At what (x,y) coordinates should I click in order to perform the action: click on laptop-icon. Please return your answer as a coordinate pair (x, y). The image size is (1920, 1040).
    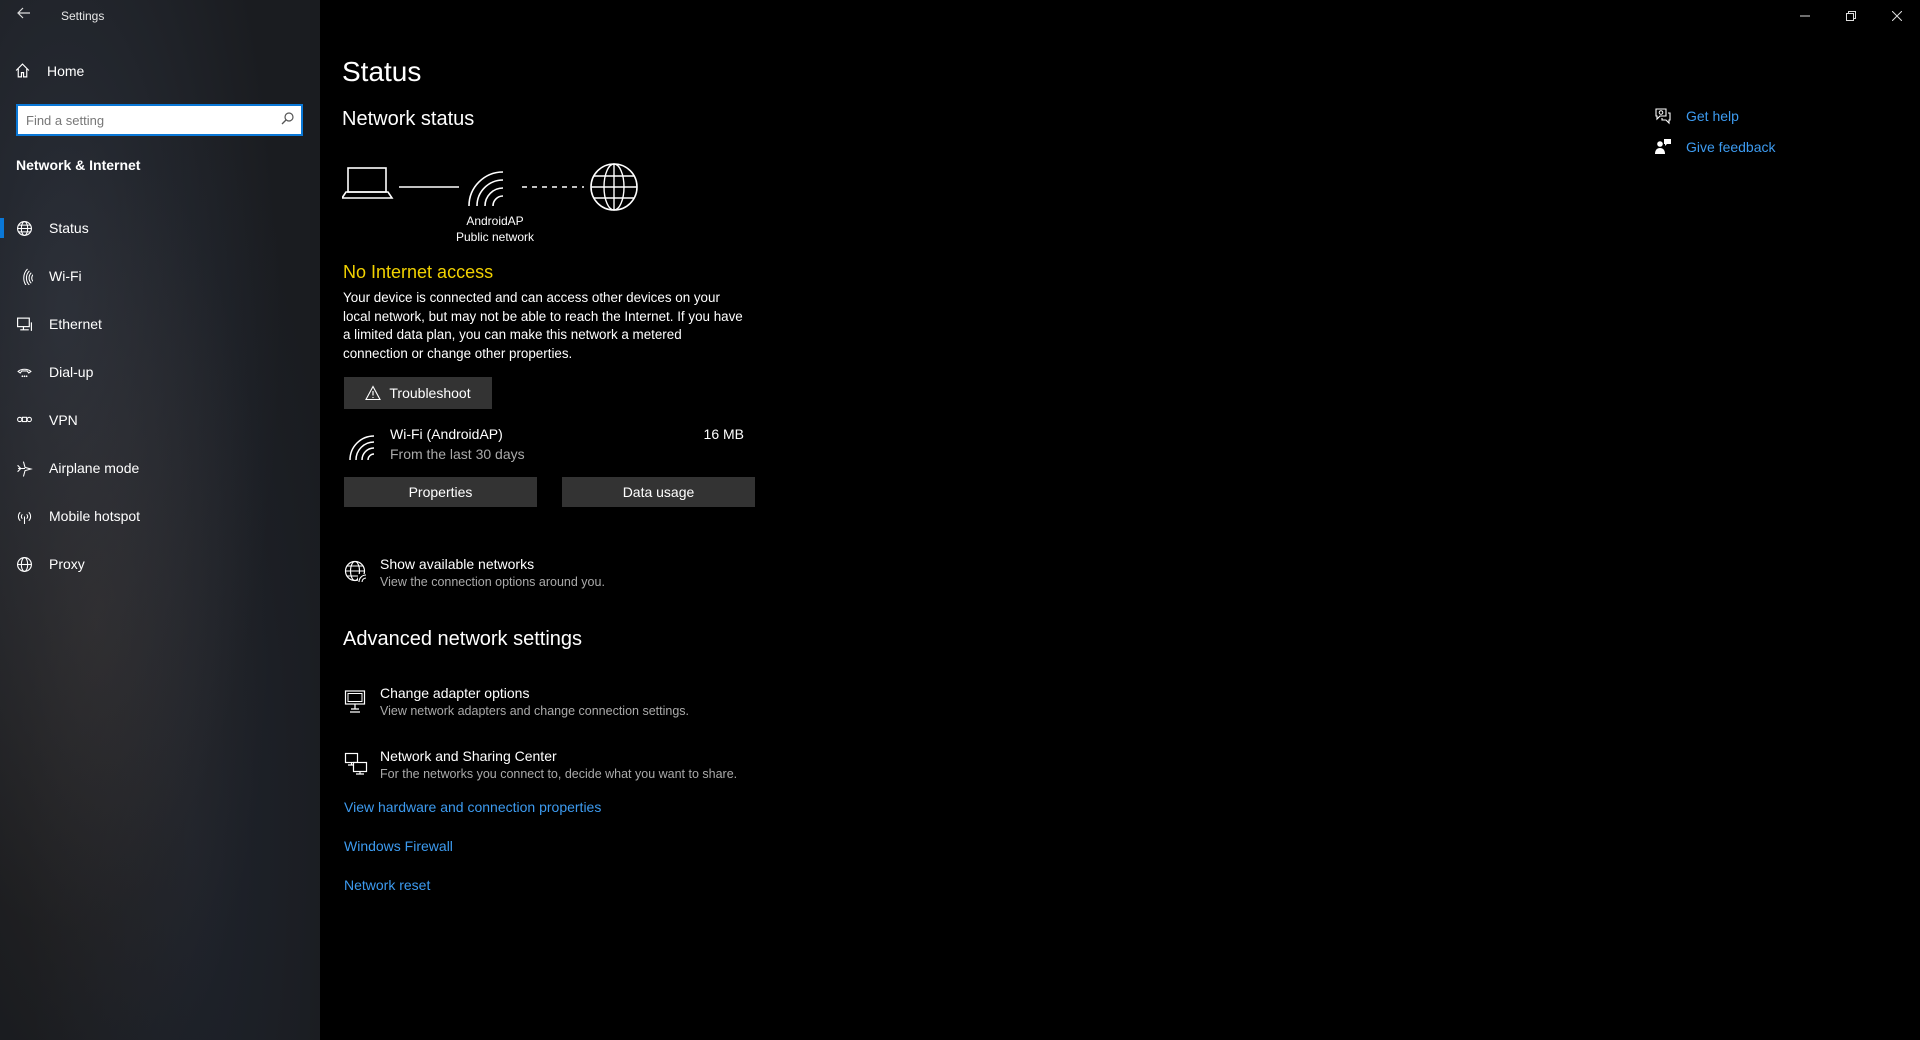
    Looking at the image, I should click on (368, 183).